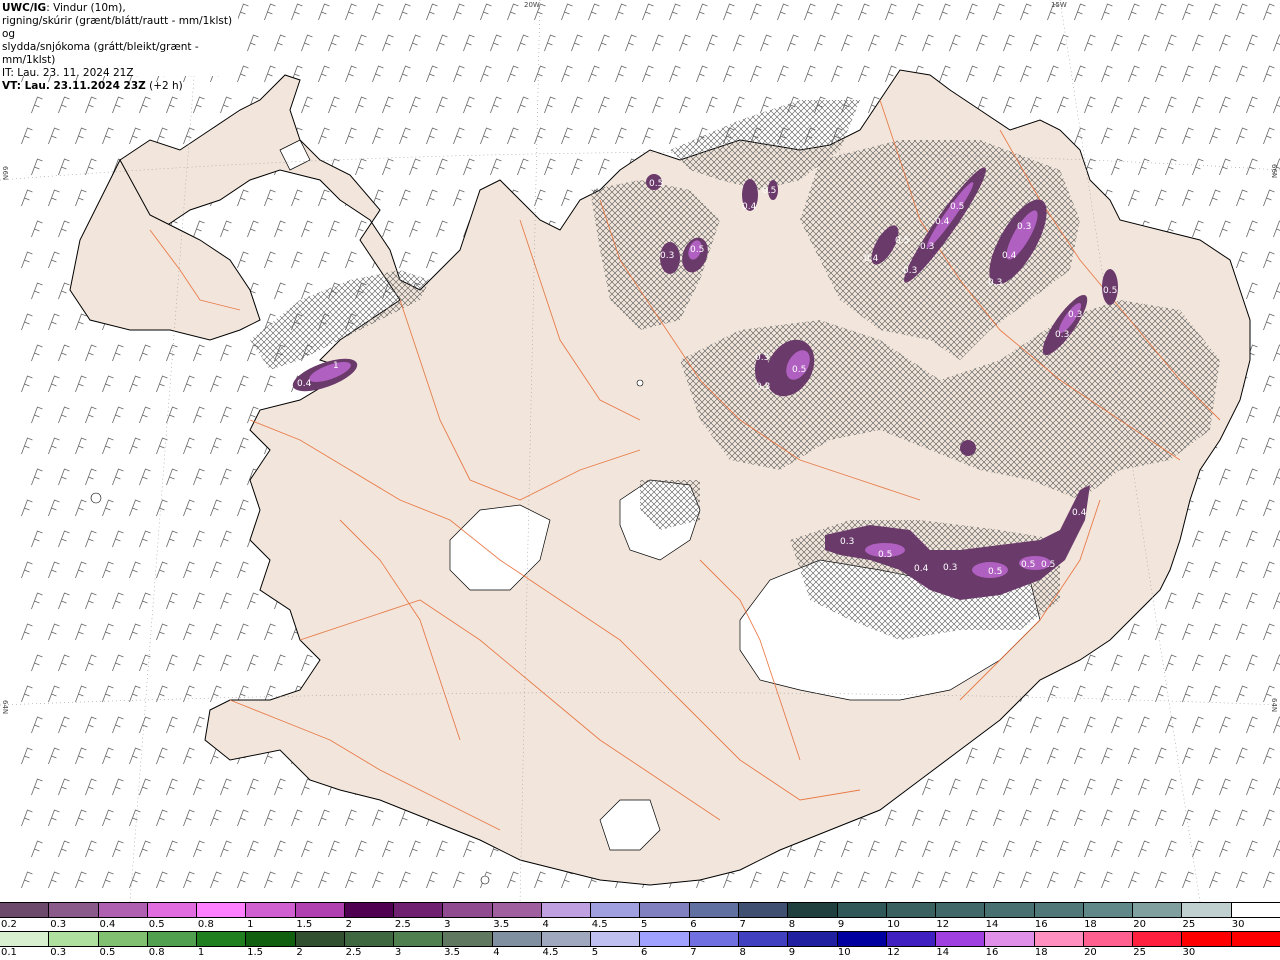 The image size is (1280, 960). Describe the element at coordinates (841, 924) in the screenshot. I see `scale-label: 9` at that location.